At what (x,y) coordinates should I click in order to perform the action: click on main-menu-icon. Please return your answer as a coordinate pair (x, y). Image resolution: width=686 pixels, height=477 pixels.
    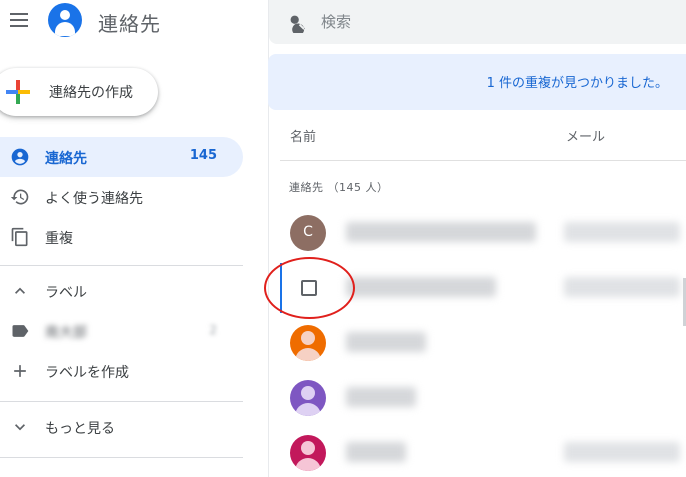
    Looking at the image, I should click on (19, 20).